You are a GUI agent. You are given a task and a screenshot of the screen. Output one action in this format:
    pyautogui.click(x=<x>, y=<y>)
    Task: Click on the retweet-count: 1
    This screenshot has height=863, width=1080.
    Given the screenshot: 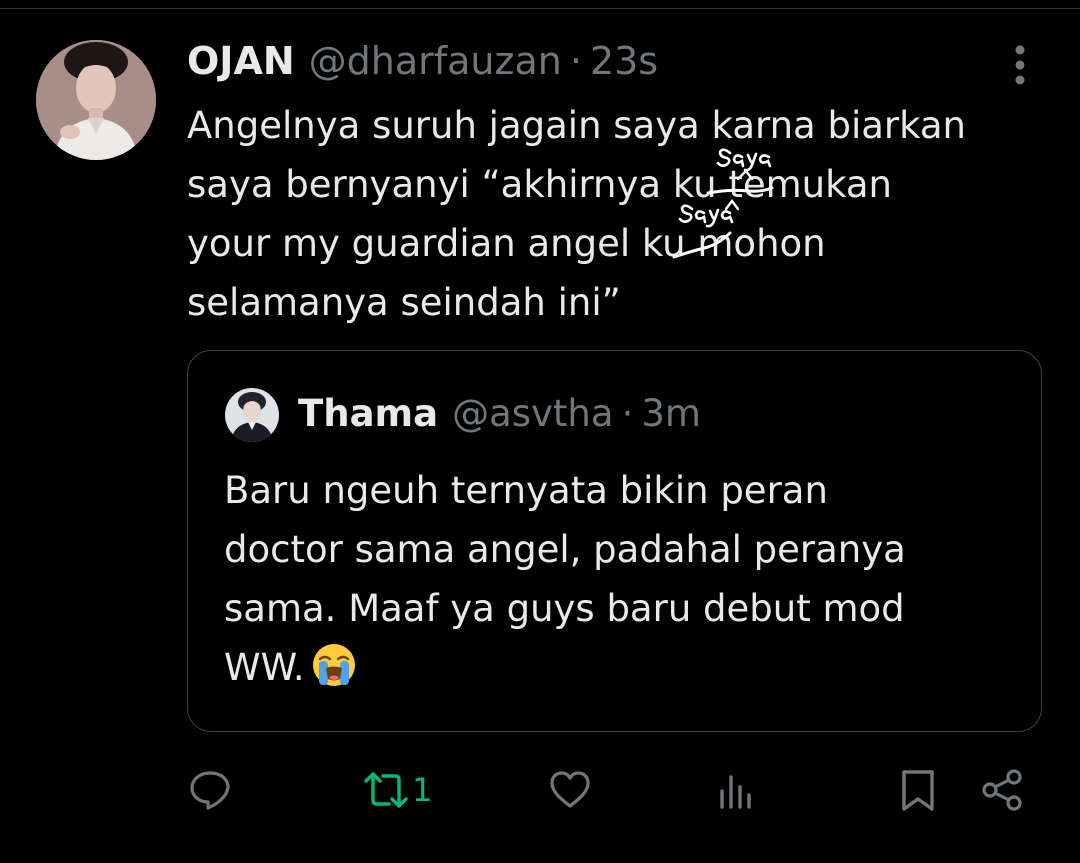 What is the action you would take?
    pyautogui.click(x=422, y=790)
    